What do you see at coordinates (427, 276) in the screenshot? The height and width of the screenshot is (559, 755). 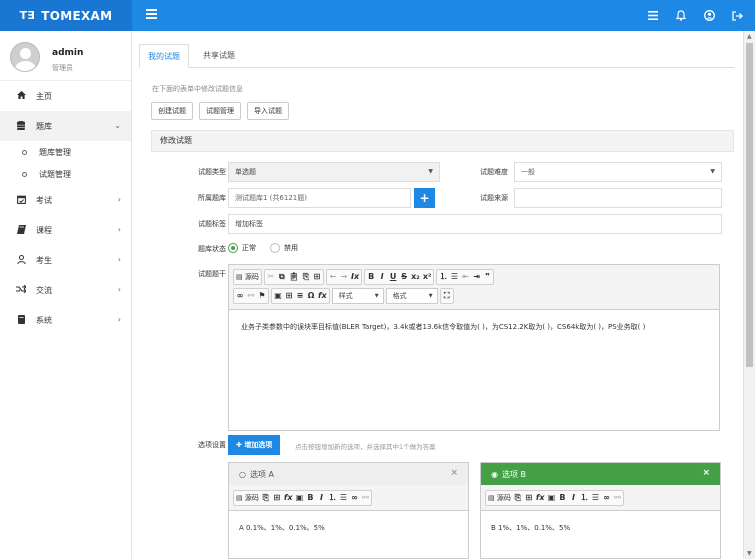 I see `superscript-icon: x²` at bounding box center [427, 276].